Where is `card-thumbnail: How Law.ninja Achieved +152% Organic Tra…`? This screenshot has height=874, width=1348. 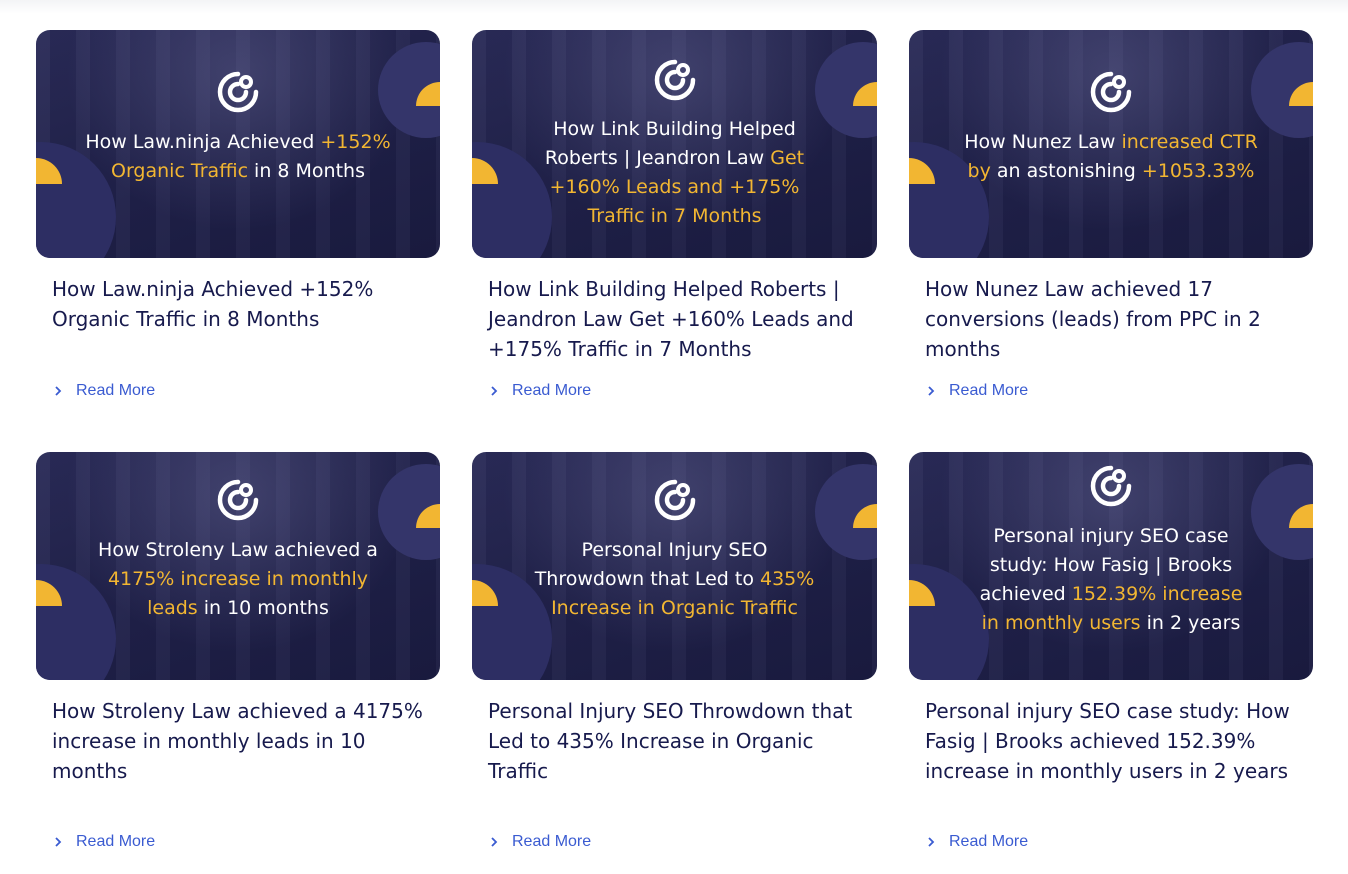 card-thumbnail: How Law.ninja Achieved +152% Organic Tra… is located at coordinates (238, 144).